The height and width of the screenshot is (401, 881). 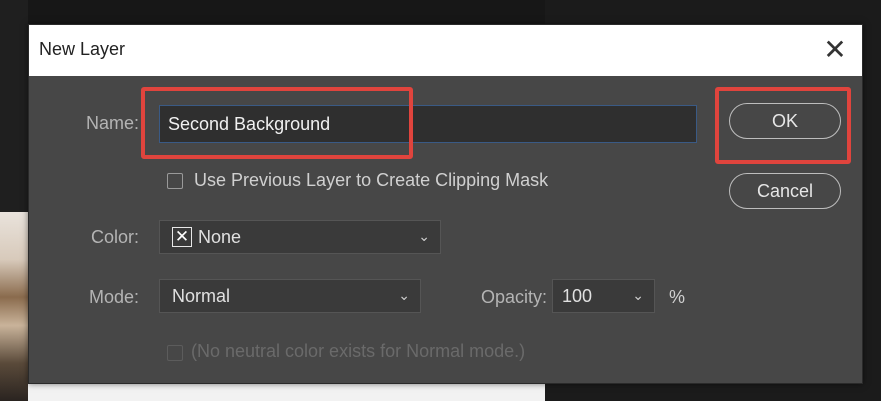 What do you see at coordinates (428, 124) in the screenshot?
I see `layer-name-input` at bounding box center [428, 124].